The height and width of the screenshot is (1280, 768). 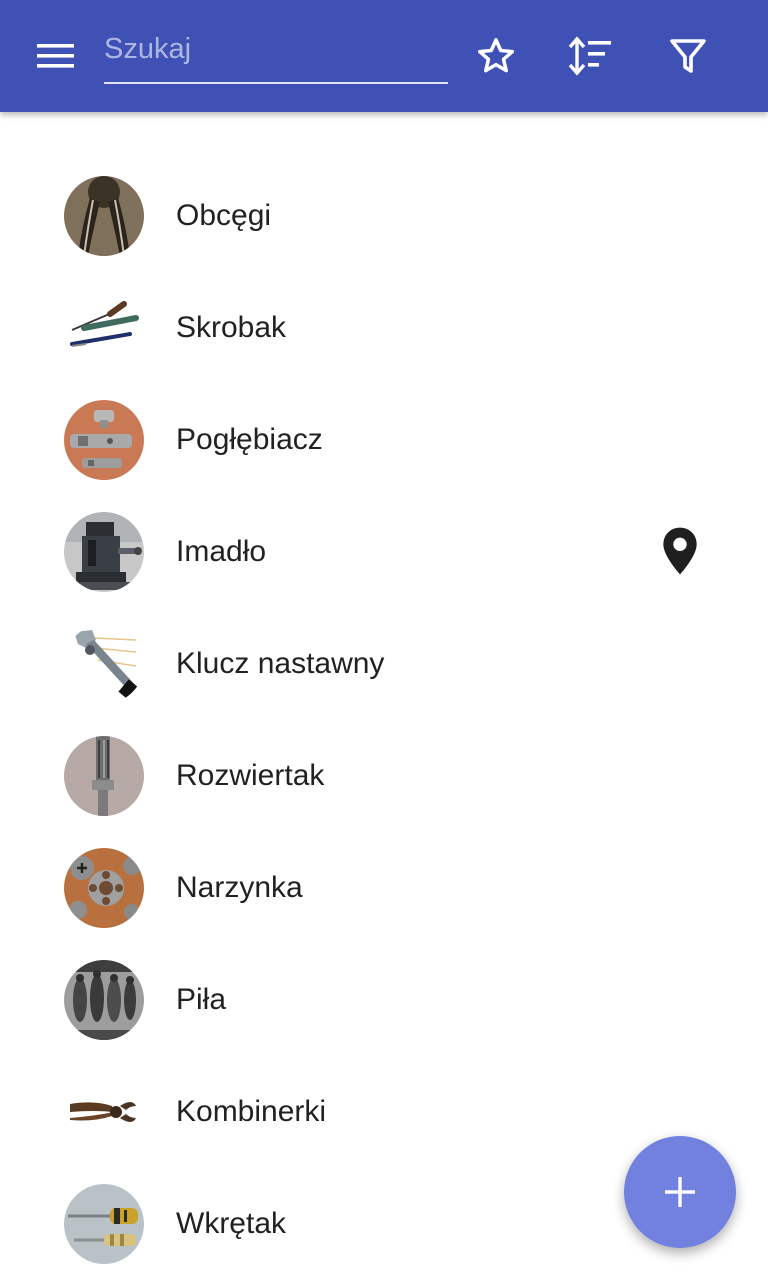 I want to click on item-label: Wkrętak, so click(x=231, y=1223).